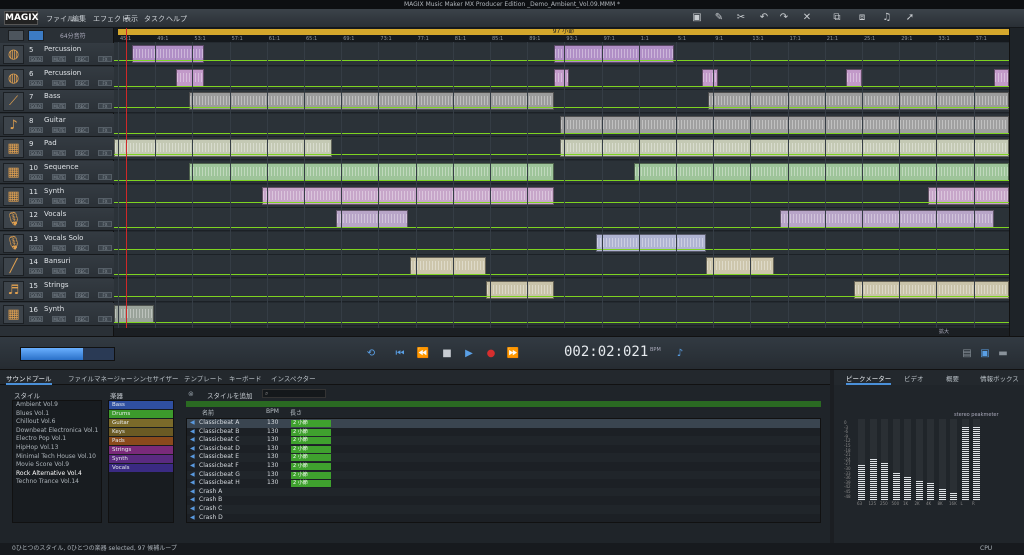  Describe the element at coordinates (55, 120) in the screenshot. I see `track-name: Guitar` at that location.